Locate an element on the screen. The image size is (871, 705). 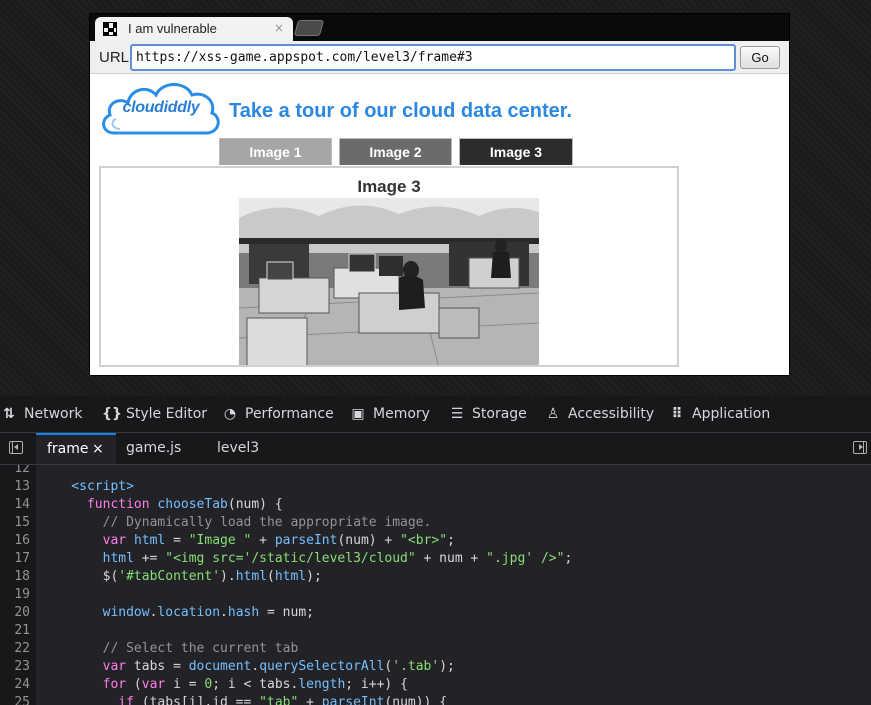
browser-tab-title: I am vulnerable is located at coordinates (172, 28).